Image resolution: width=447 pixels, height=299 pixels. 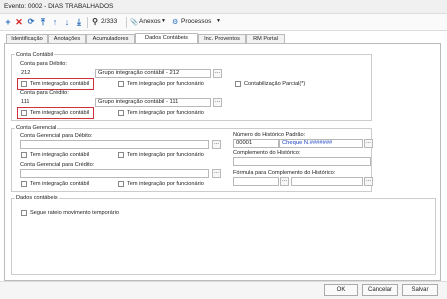 I want to click on first-record-icon: ⤒, so click(x=43, y=22).